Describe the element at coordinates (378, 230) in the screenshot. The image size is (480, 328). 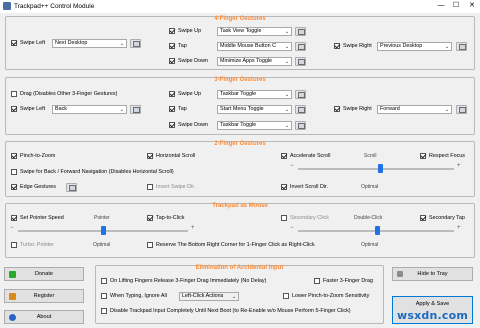
I see `dblclick-slider-thumb` at that location.